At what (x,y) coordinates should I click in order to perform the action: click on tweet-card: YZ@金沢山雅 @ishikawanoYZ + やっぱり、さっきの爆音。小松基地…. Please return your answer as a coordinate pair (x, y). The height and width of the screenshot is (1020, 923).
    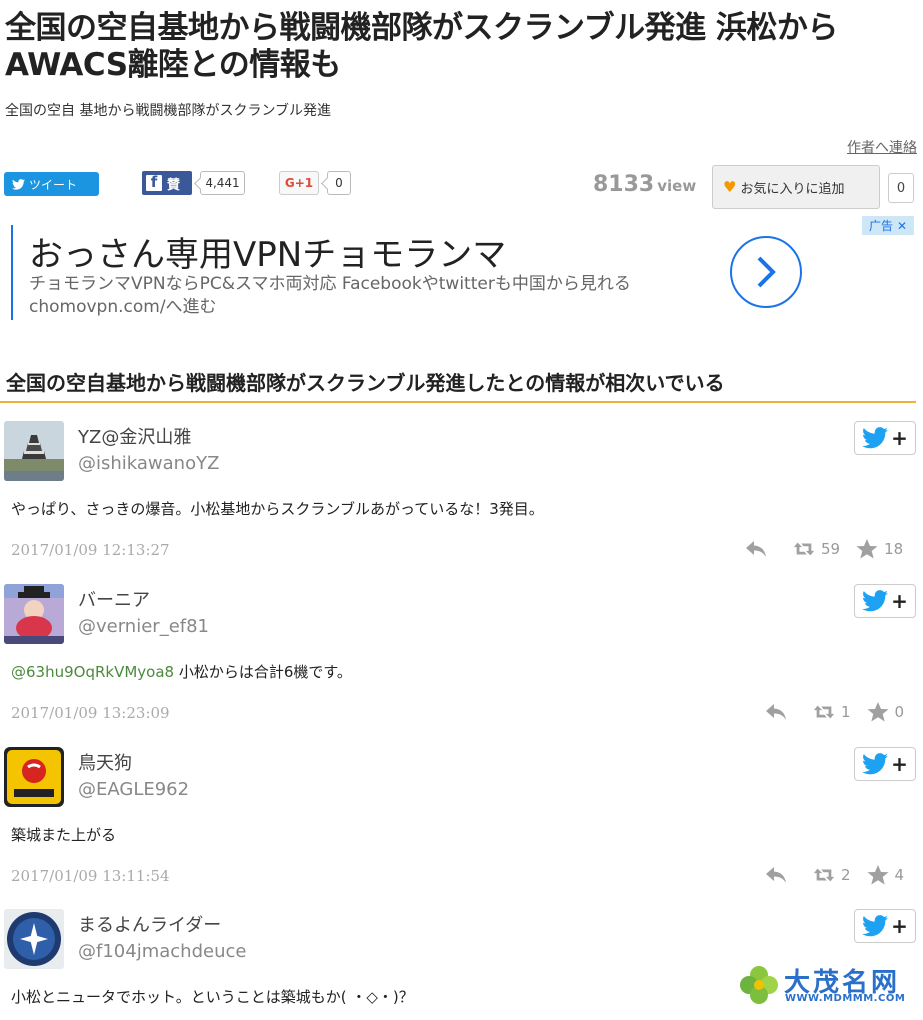
    Looking at the image, I should click on (461, 496).